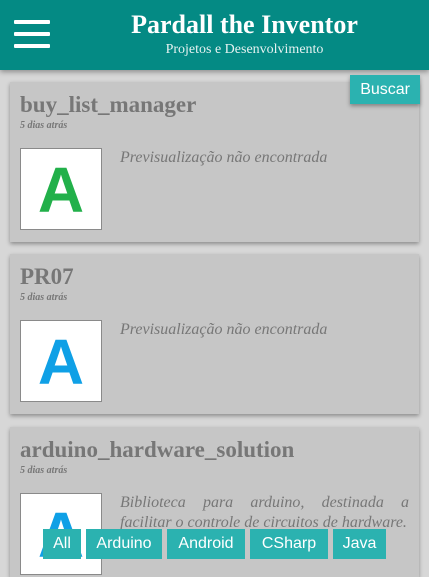 This screenshot has height=577, width=429. Describe the element at coordinates (289, 544) in the screenshot. I see `tag-csharp-button: CSharp` at that location.